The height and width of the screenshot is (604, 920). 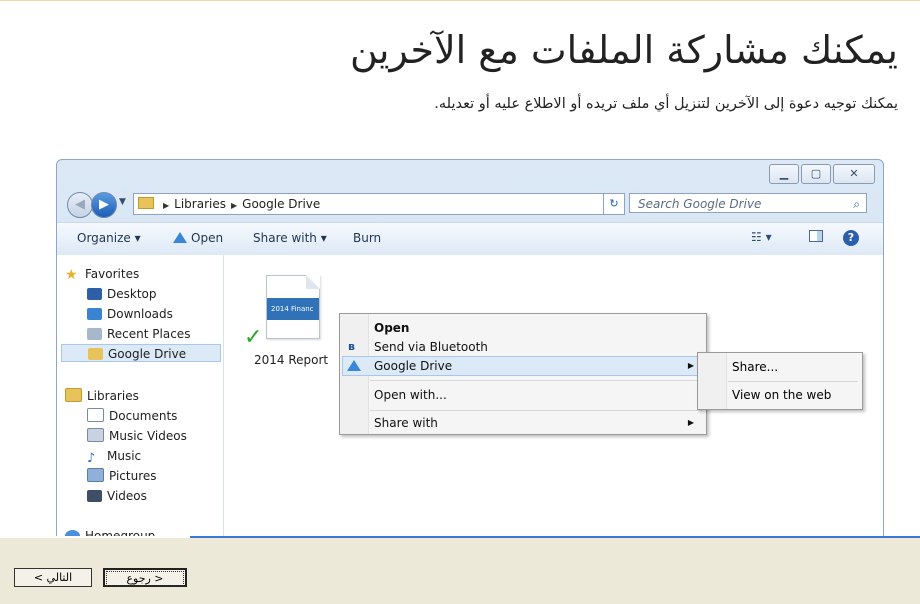 I want to click on organize-menu: Organize ▾, so click(x=109, y=238).